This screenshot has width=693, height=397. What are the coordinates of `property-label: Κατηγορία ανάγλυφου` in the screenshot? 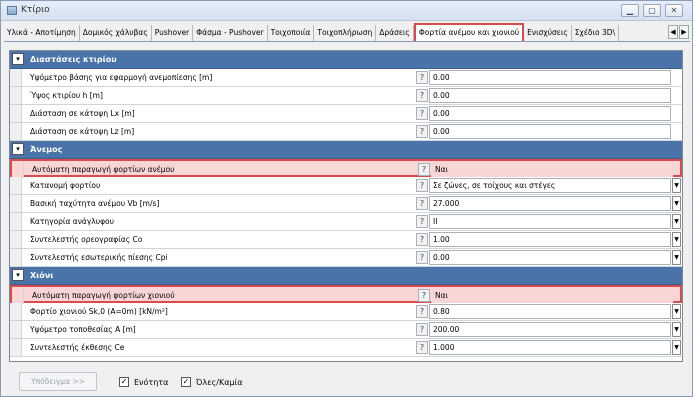 It's located at (72, 221).